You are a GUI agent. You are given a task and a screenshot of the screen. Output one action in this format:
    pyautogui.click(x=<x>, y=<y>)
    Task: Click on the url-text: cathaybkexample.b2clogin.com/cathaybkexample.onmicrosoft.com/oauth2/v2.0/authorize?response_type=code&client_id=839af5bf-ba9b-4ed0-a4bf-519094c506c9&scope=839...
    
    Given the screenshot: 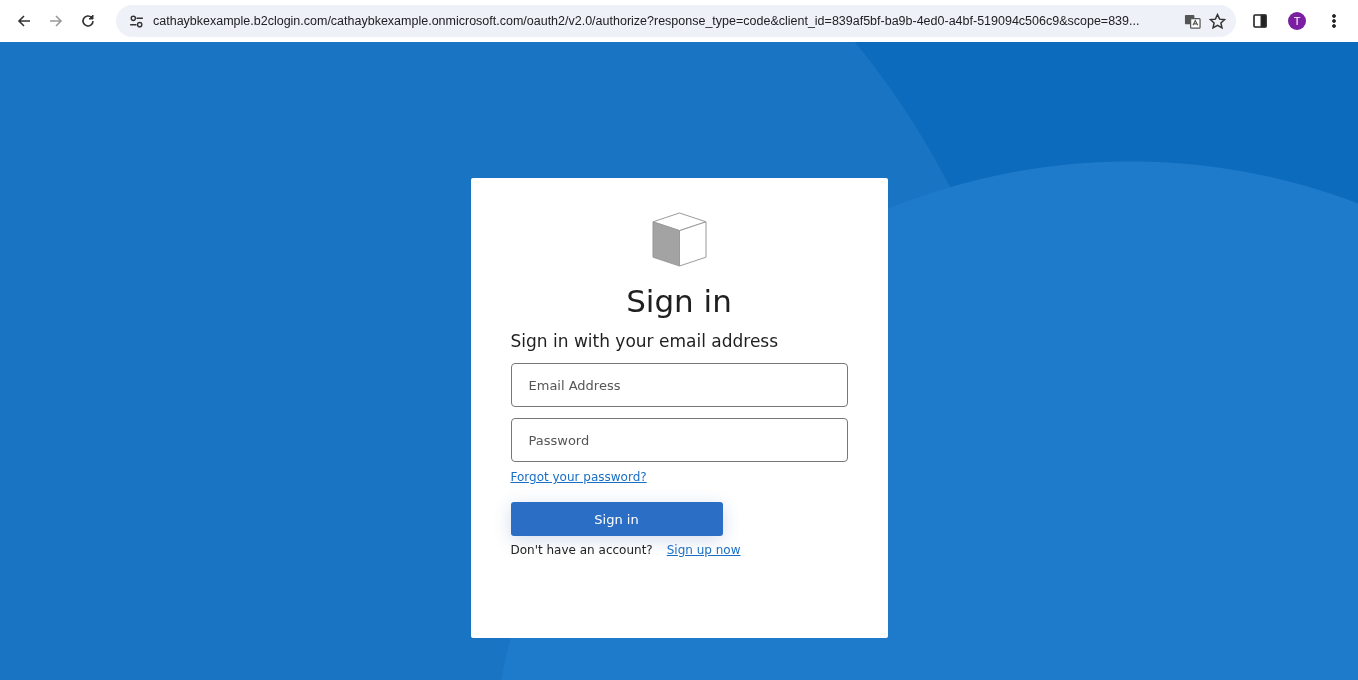 What is the action you would take?
    pyautogui.click(x=647, y=21)
    